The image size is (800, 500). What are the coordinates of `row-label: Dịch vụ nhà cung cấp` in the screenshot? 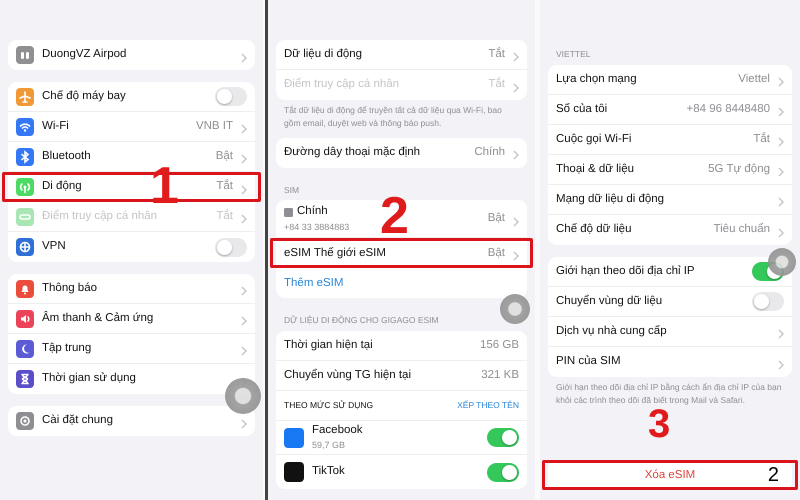 It's located at (611, 331).